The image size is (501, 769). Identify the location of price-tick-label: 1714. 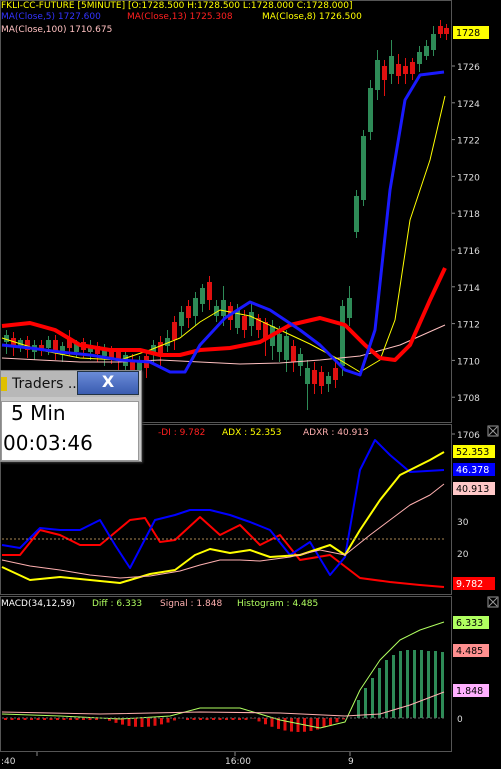
(468, 289).